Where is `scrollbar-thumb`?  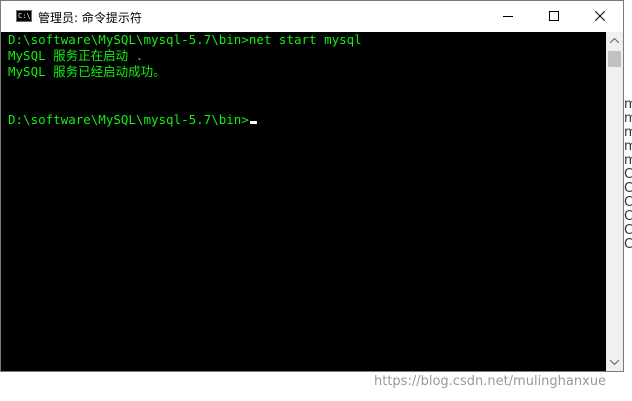 scrollbar-thumb is located at coordinates (614, 59).